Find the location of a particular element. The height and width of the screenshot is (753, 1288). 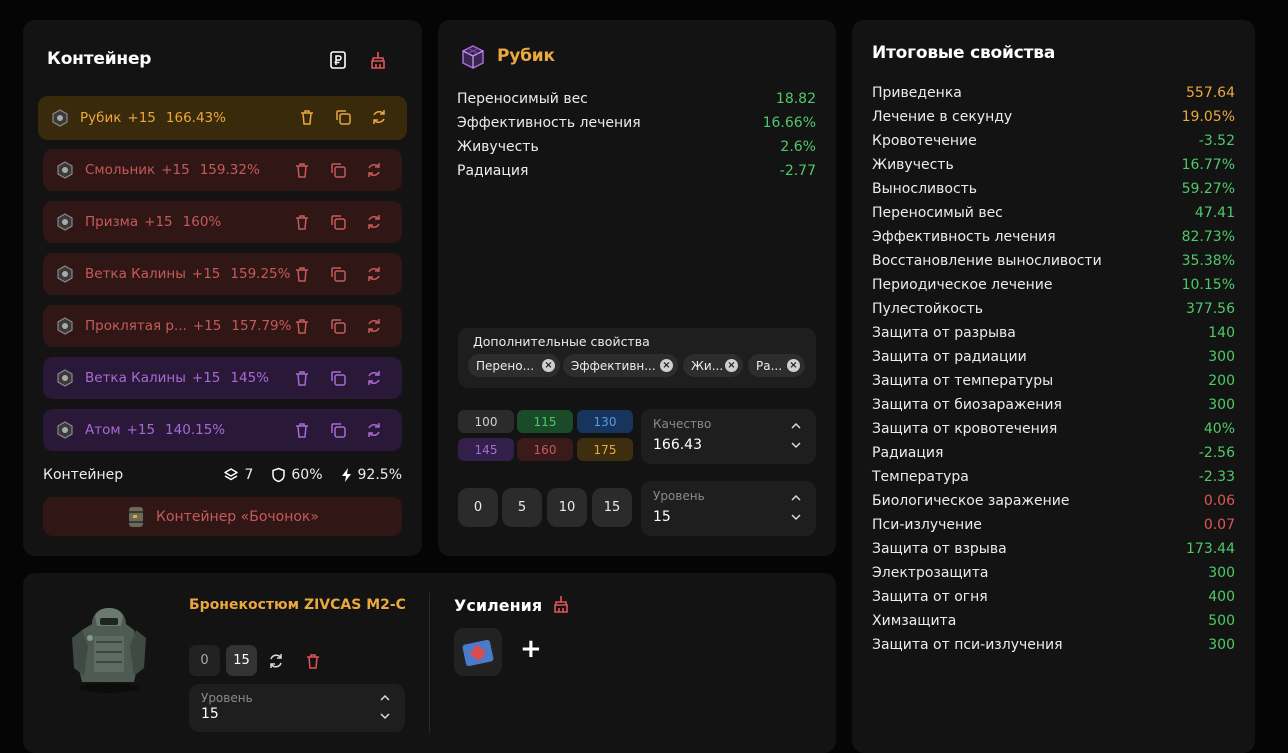

summary-label: Периодическое лечение is located at coordinates (962, 285).